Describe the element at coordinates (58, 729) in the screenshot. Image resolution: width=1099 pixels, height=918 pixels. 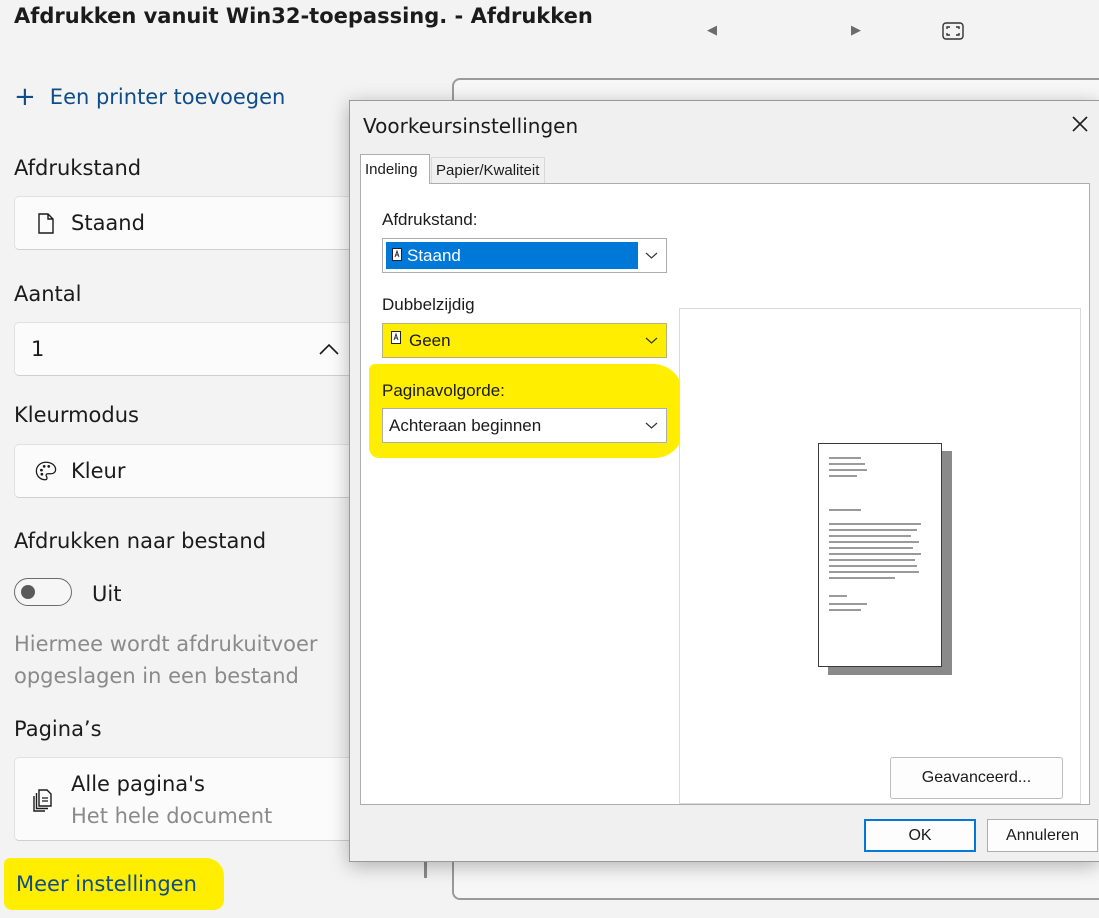
I see `pages-label: Pagina’s` at that location.